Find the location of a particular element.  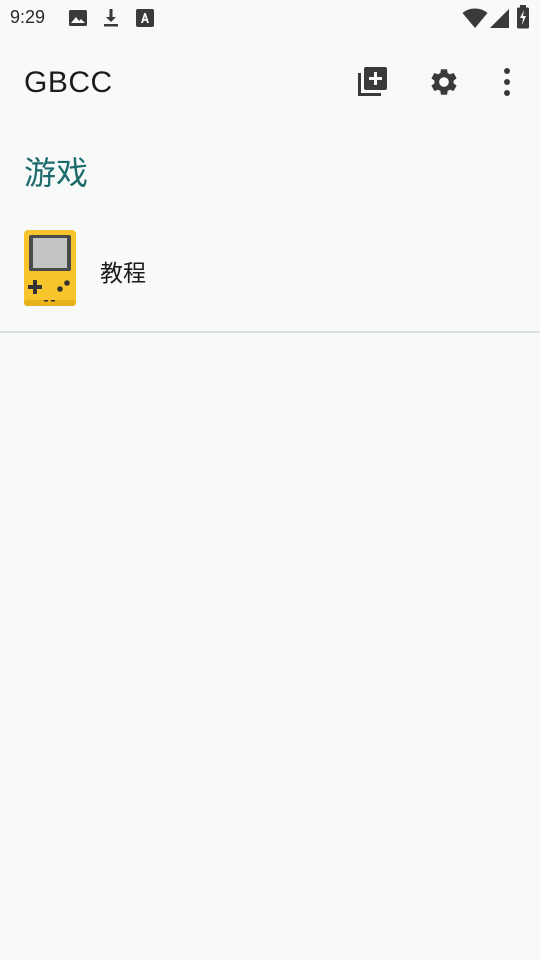

section-title-games: 游戏 is located at coordinates (56, 173).